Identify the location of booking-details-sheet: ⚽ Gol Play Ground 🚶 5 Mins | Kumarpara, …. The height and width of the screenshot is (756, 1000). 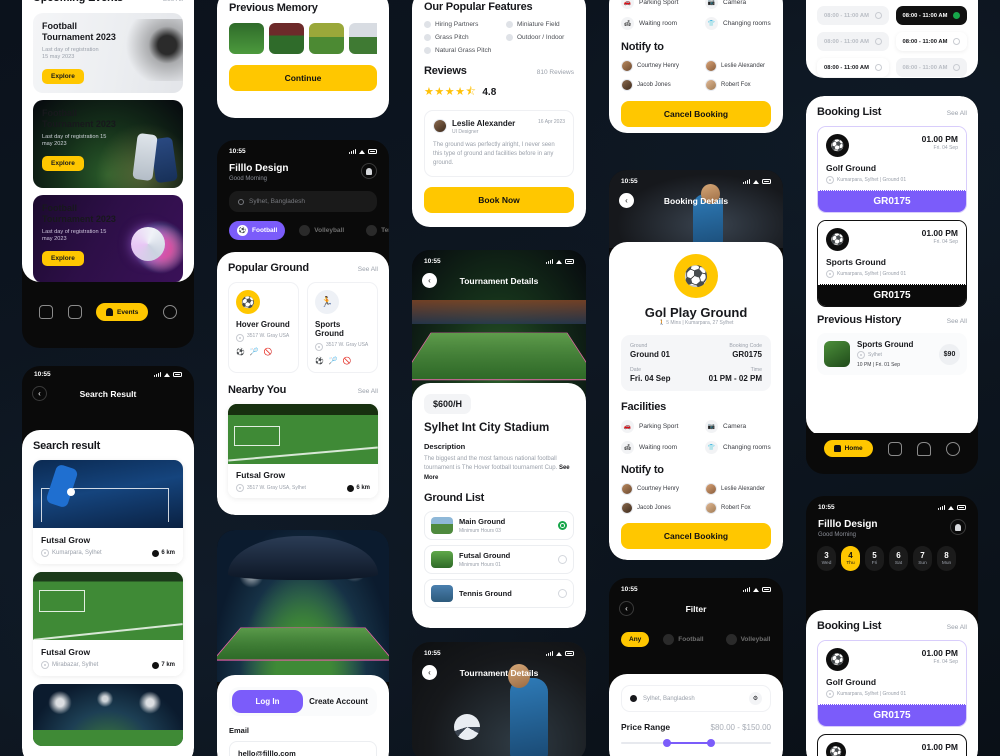
(696, 401).